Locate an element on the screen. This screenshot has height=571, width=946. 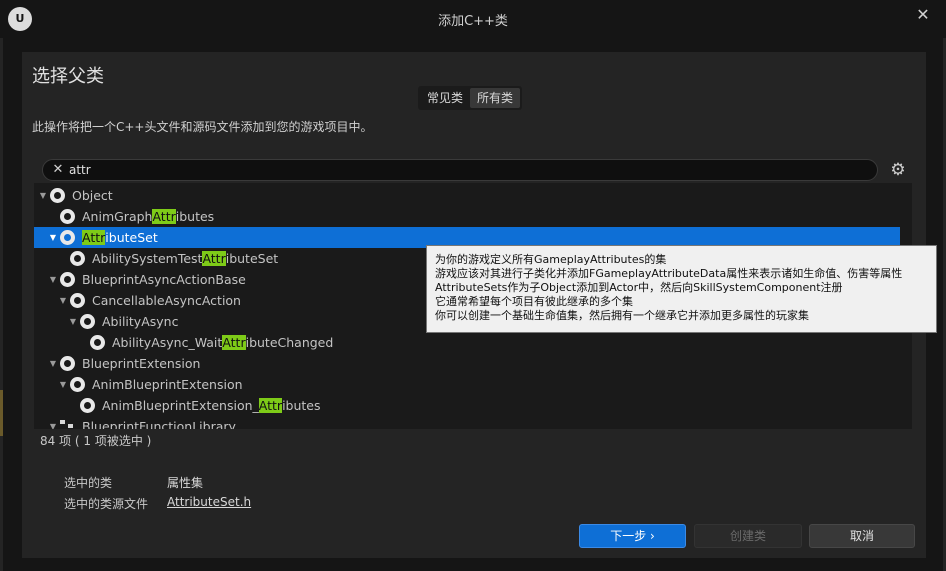
selected-class-label: 选中的类 is located at coordinates (88, 483).